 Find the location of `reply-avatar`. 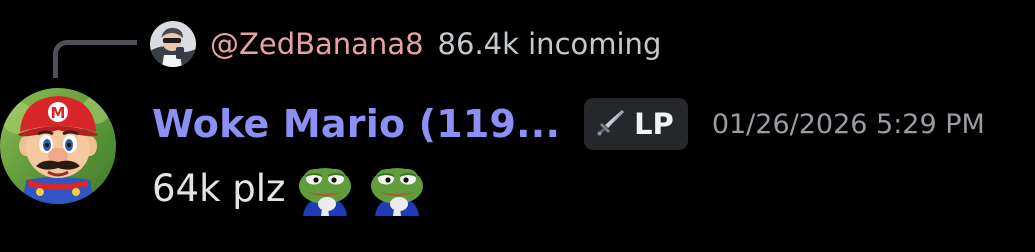

reply-avatar is located at coordinates (173, 44).